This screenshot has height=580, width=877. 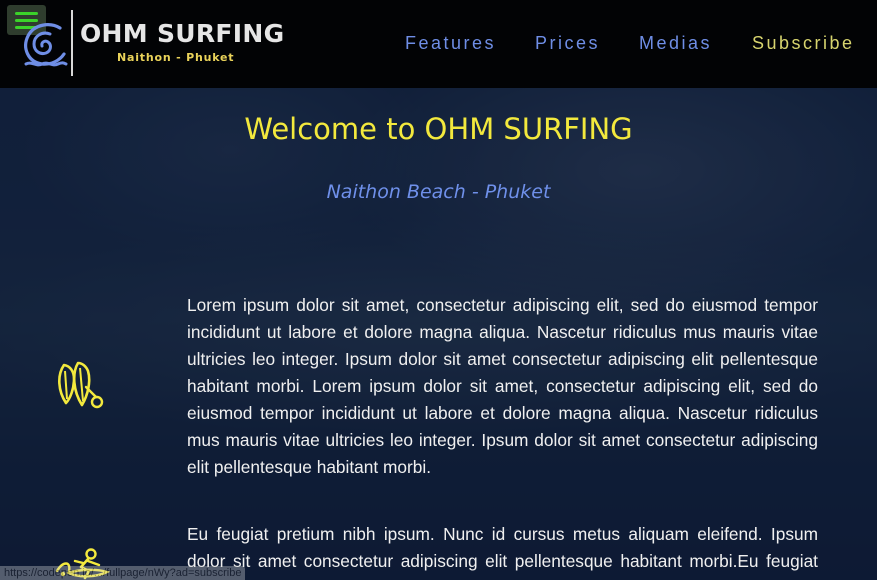 I want to click on surfboards-icon, so click(x=81, y=385).